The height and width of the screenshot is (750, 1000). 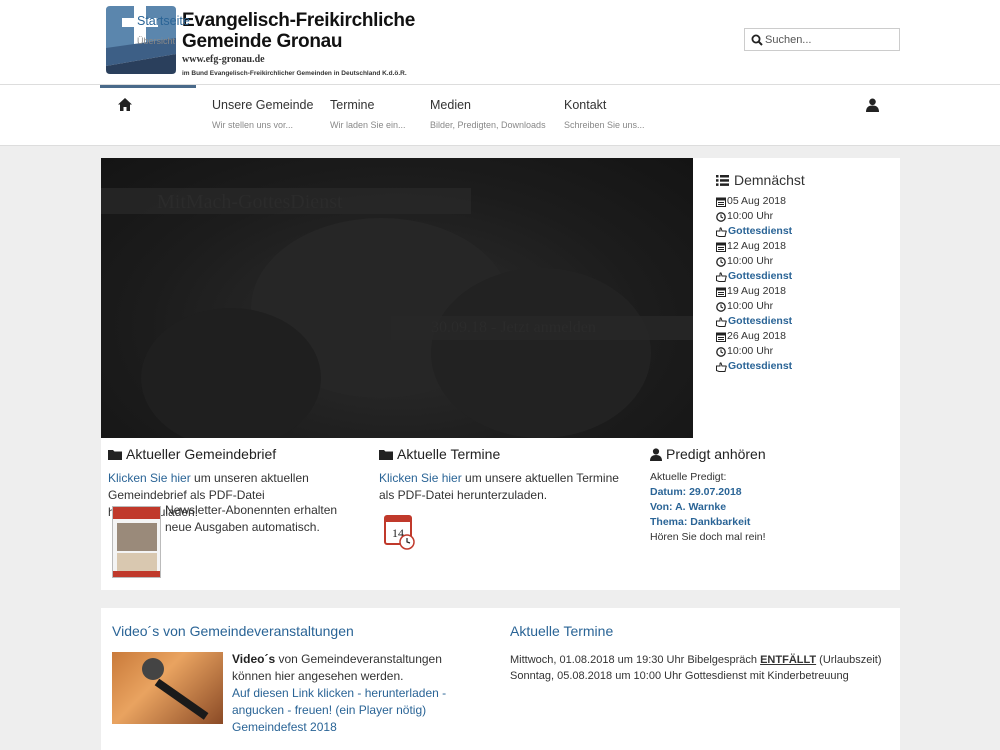 I want to click on nav-item-medien: Medien Bilder, Predigten, Downloads, so click(x=488, y=118).